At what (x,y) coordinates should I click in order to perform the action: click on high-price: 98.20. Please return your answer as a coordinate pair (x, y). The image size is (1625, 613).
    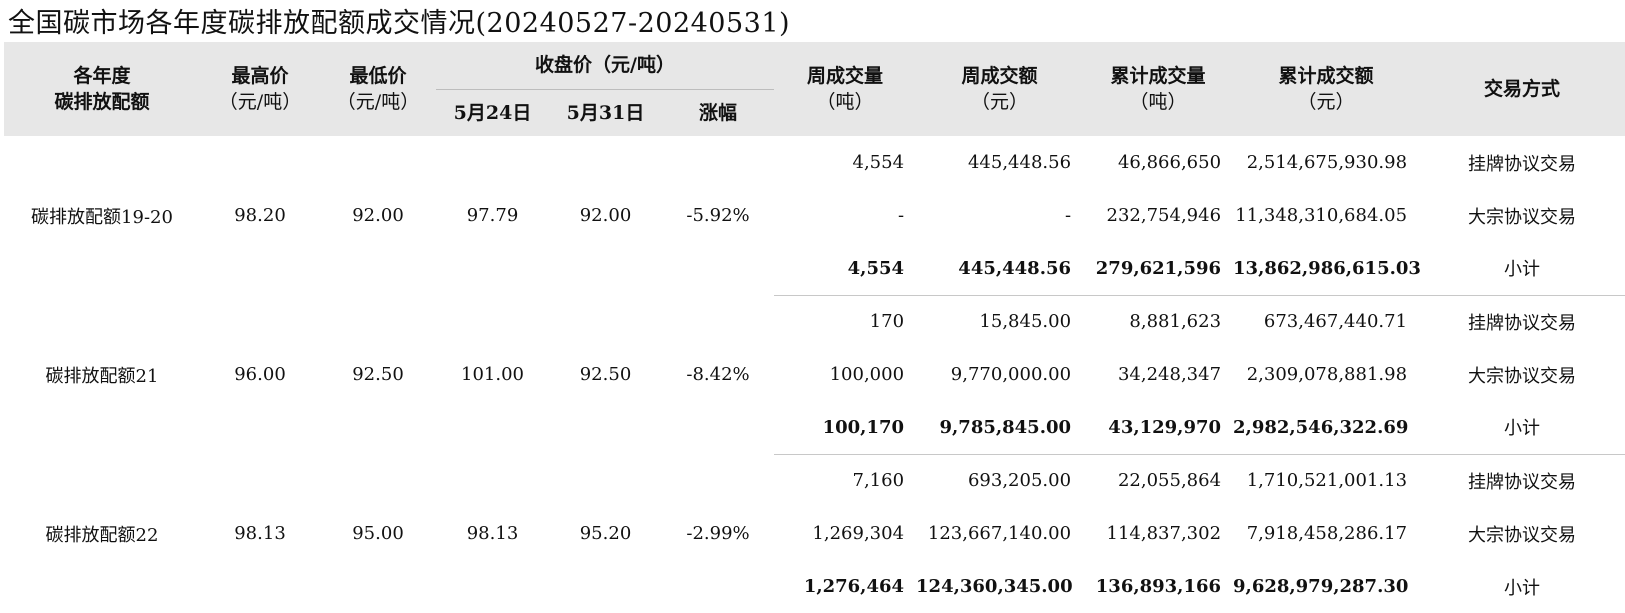
    Looking at the image, I should click on (260, 215).